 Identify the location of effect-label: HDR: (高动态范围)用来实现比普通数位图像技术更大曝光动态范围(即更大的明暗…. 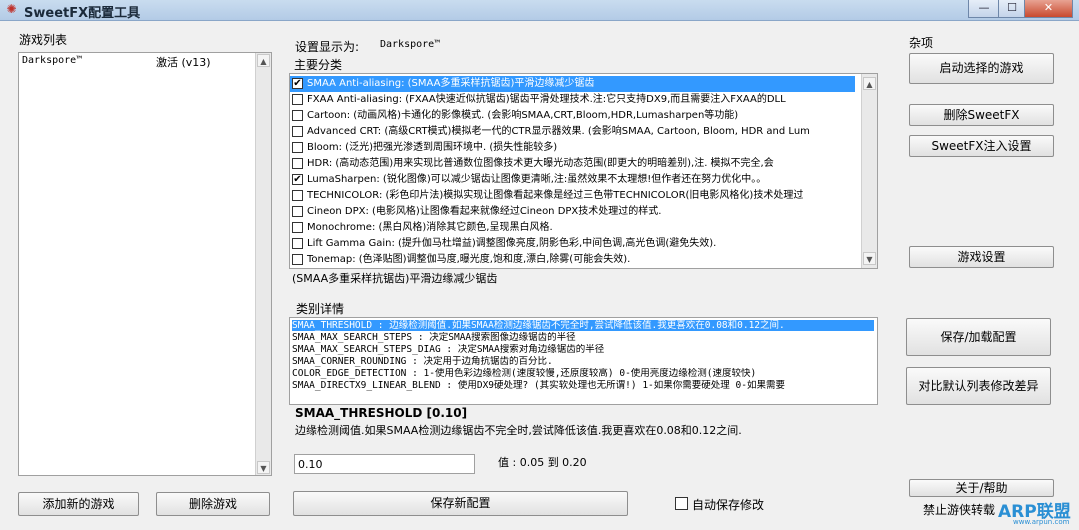
(540, 163).